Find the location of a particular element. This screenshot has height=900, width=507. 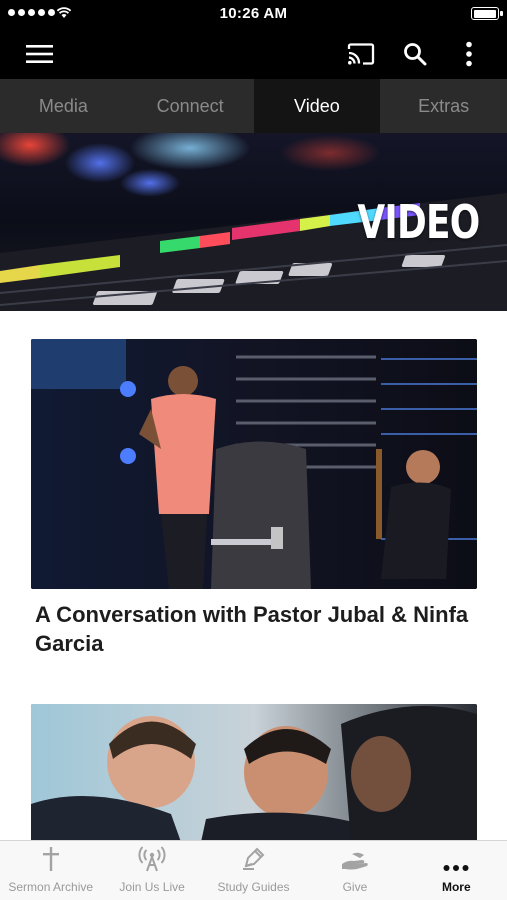

nav-give: Give is located at coordinates (354, 870).